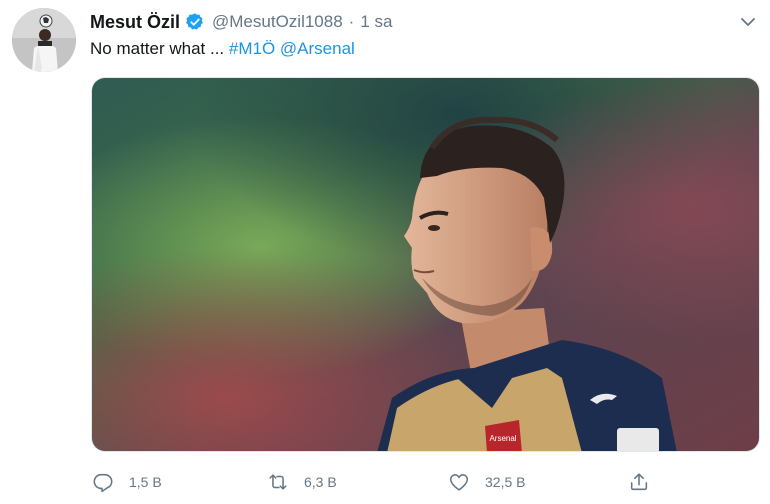  Describe the element at coordinates (320, 482) in the screenshot. I see `retweet-count: 6,3 B` at that location.